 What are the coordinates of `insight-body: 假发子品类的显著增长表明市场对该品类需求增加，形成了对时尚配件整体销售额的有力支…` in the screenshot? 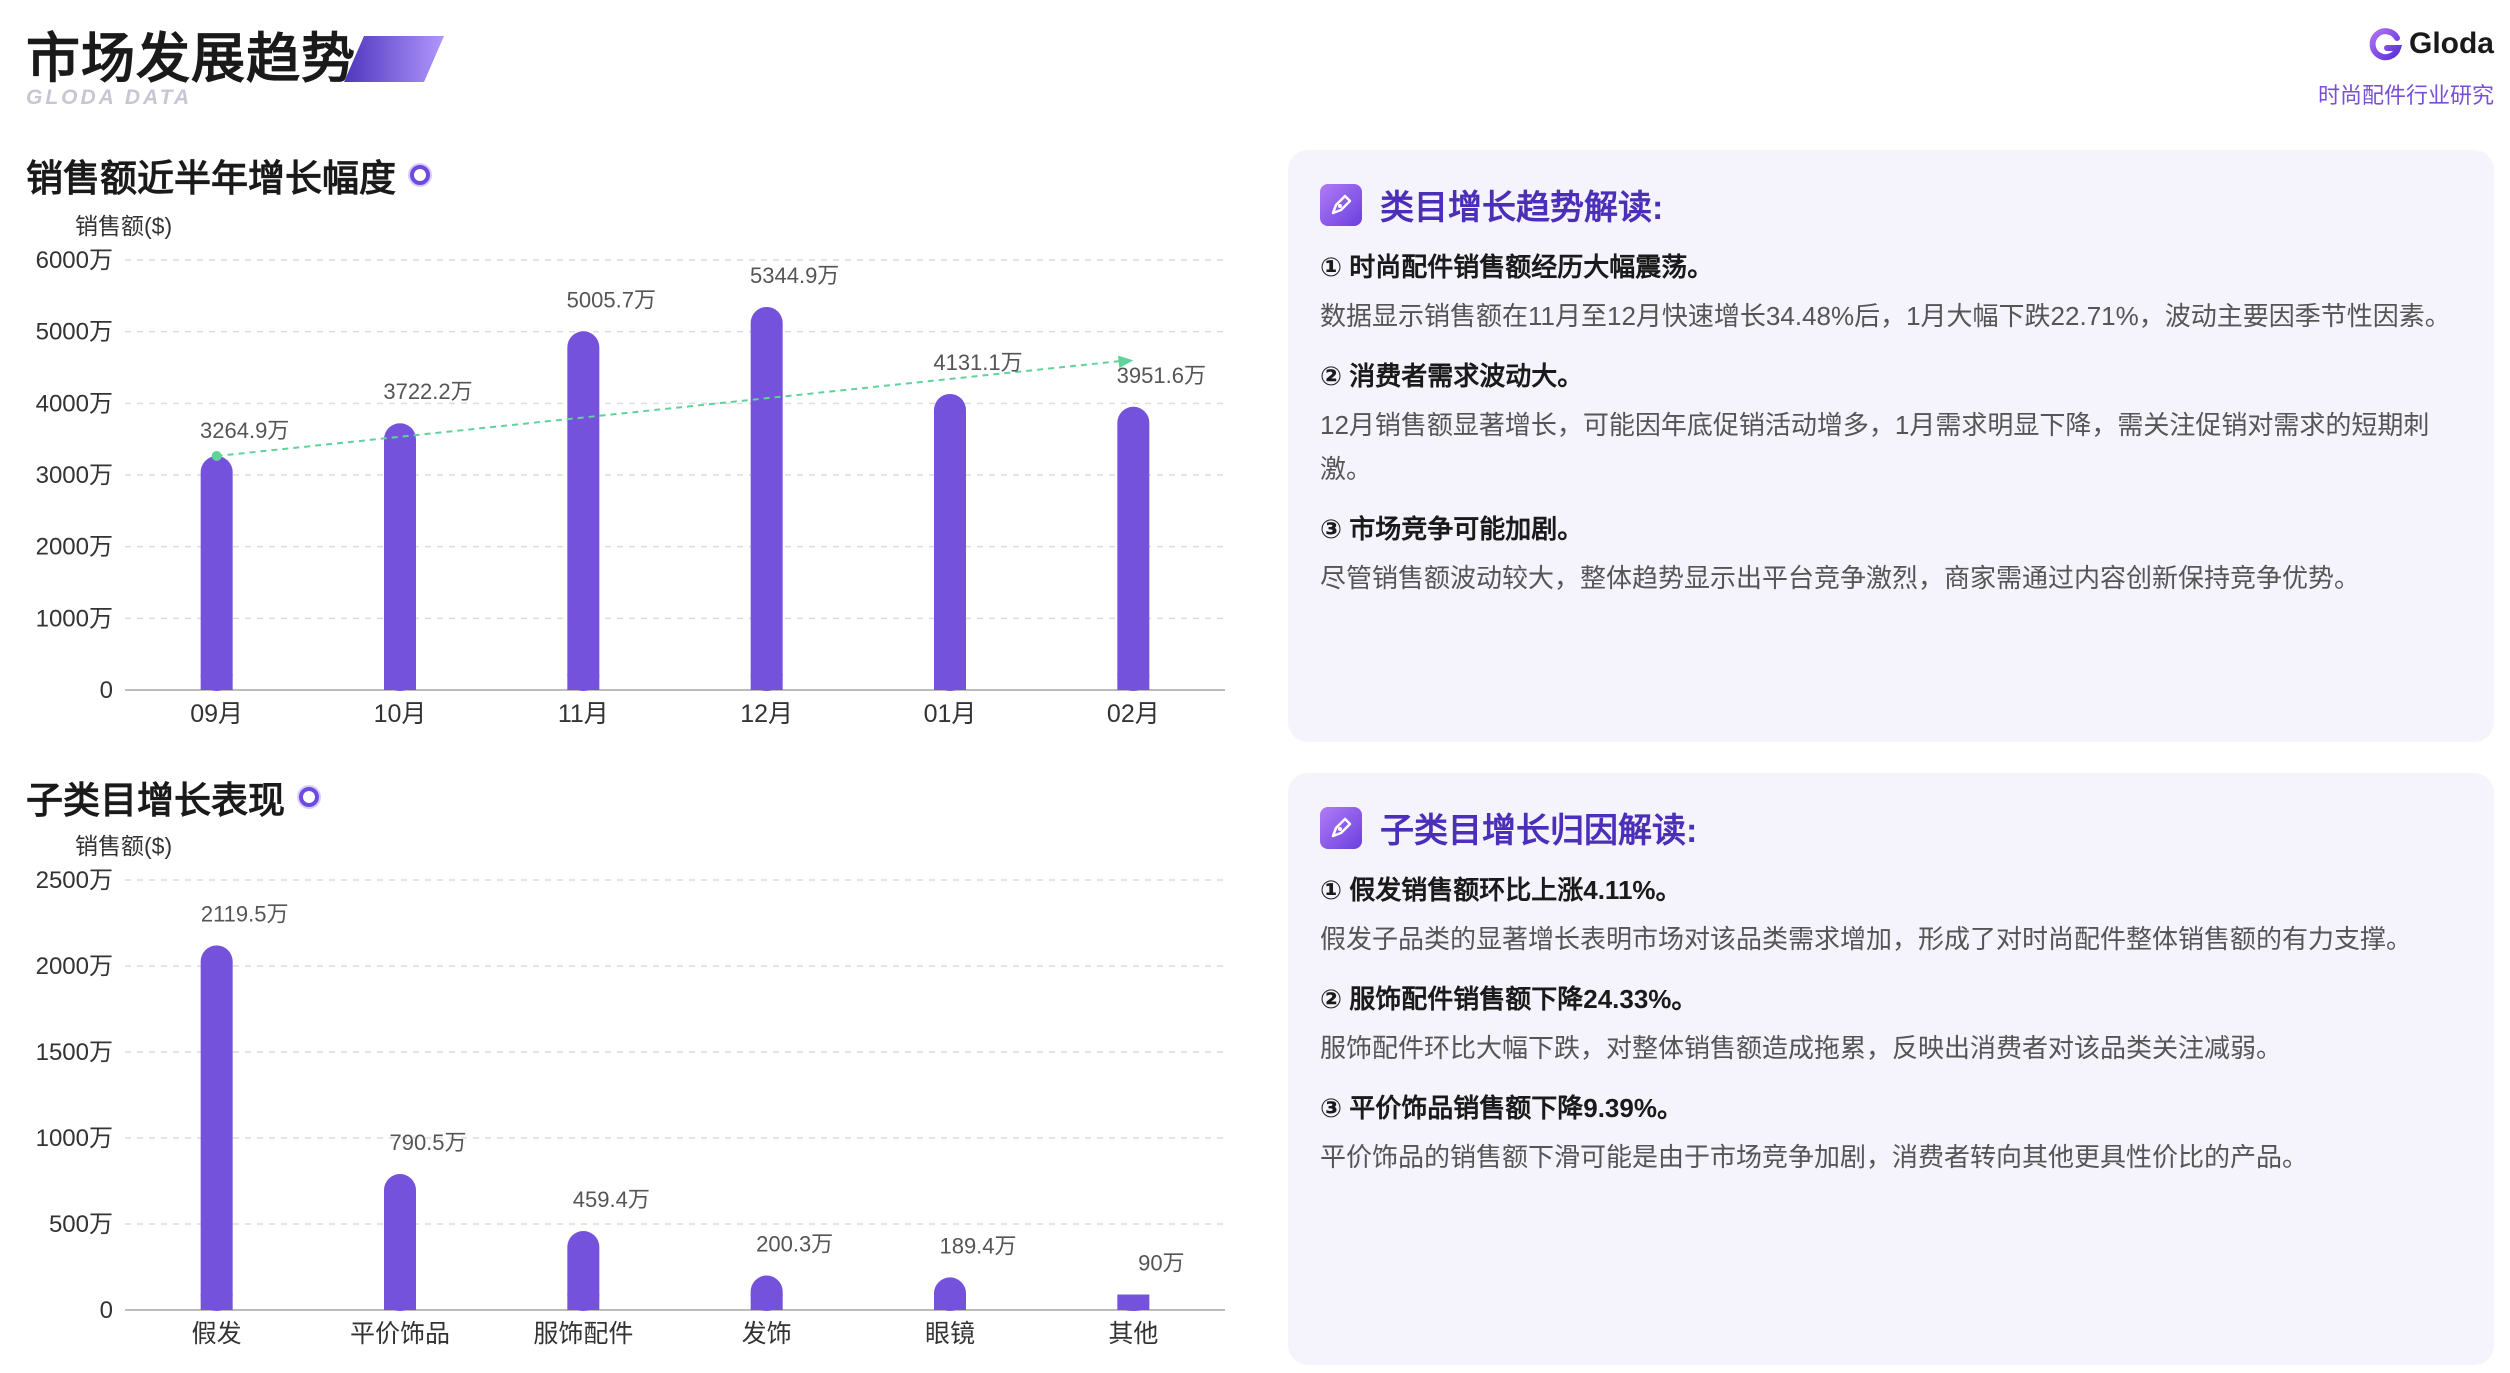 It's located at (1866, 939).